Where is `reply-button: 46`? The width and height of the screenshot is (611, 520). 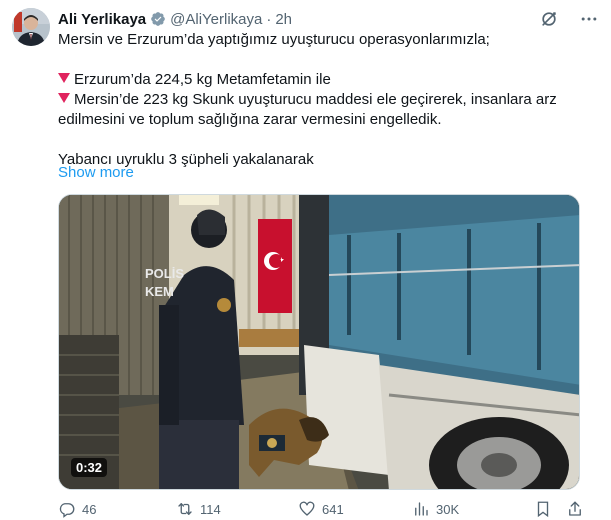
reply-button: 46 is located at coordinates (77, 509).